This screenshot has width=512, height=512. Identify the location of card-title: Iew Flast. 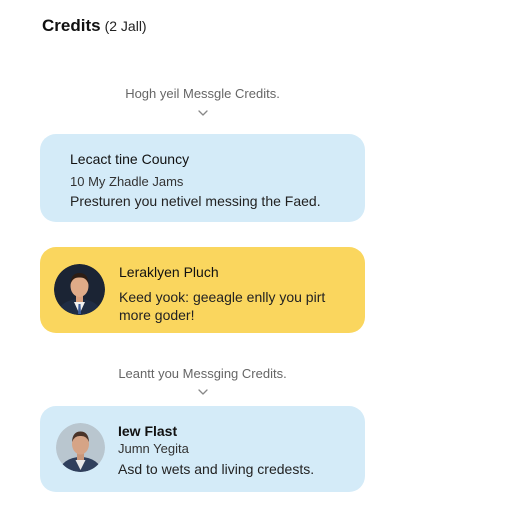
(148, 431).